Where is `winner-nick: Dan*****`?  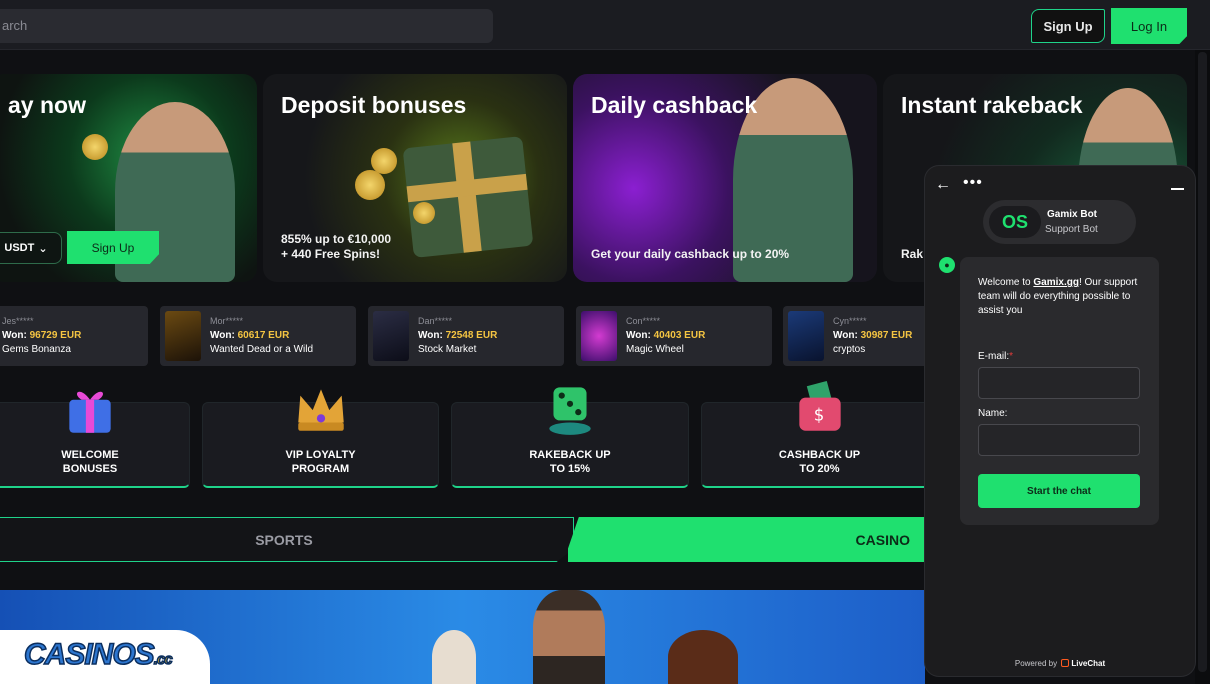
winner-nick: Dan***** is located at coordinates (435, 321).